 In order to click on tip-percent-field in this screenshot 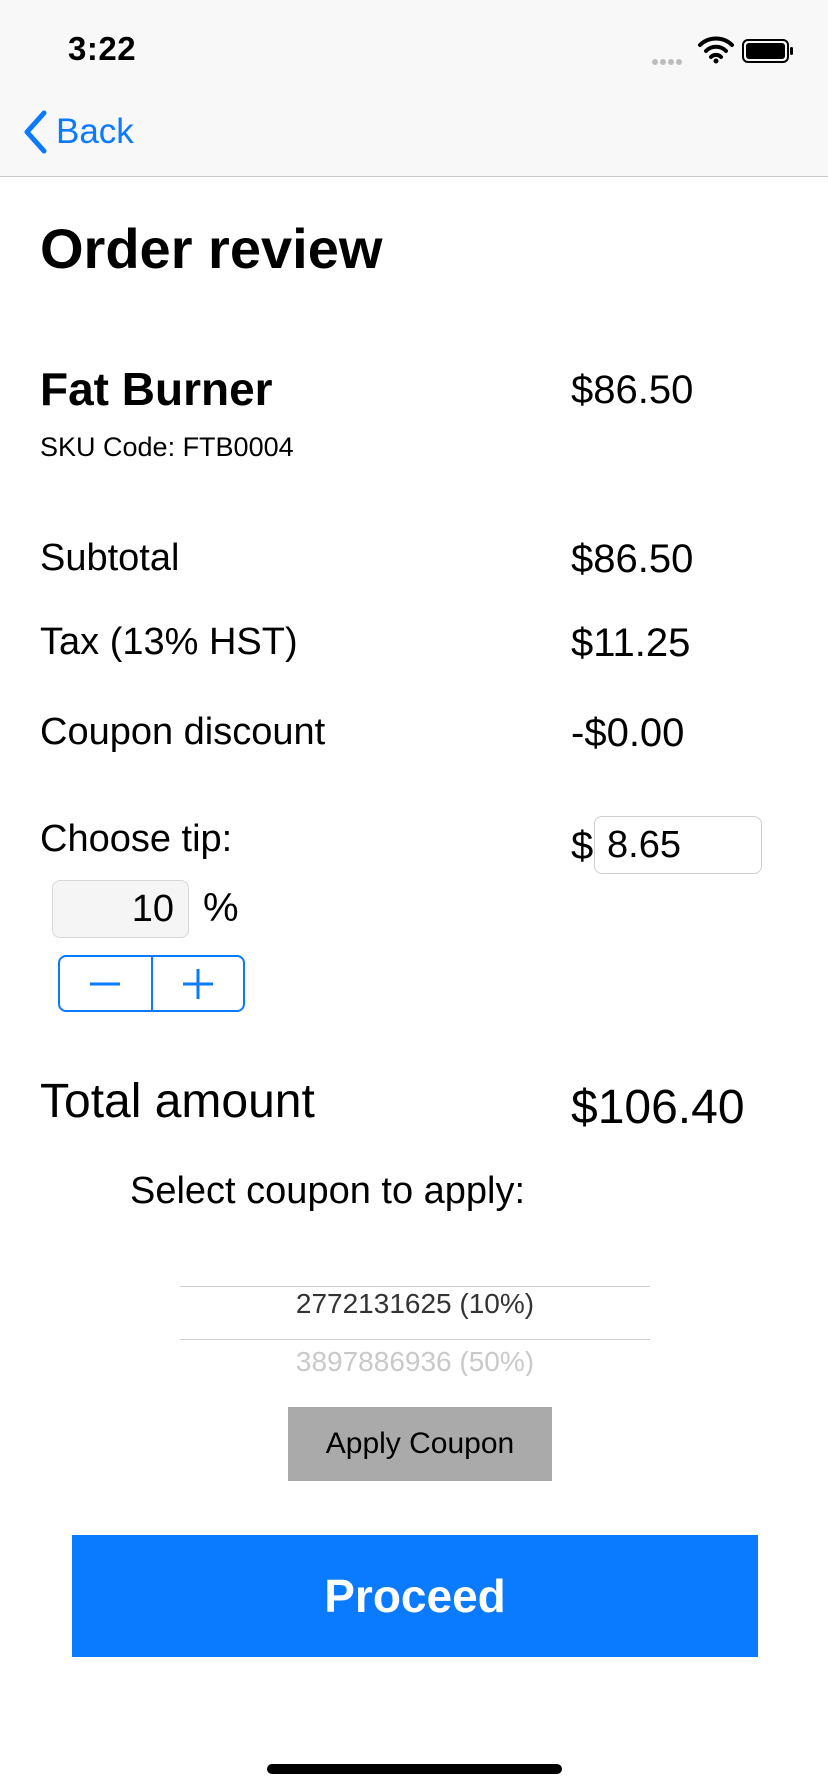, I will do `click(120, 909)`.